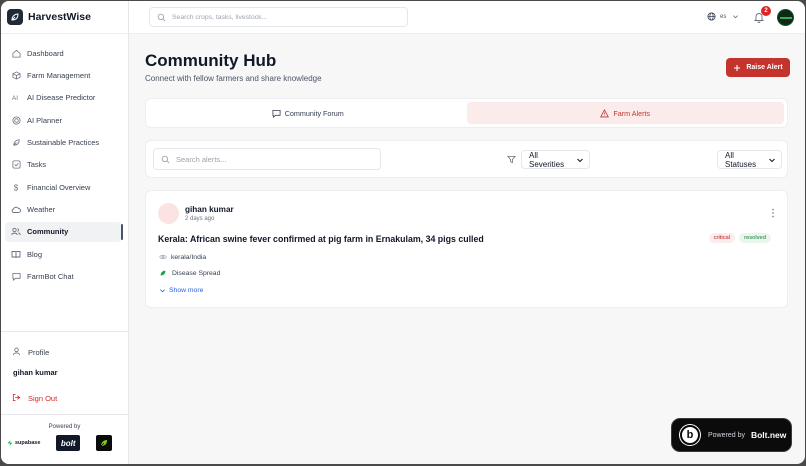  I want to click on sidebar-item-label: Financial Overview, so click(59, 187).